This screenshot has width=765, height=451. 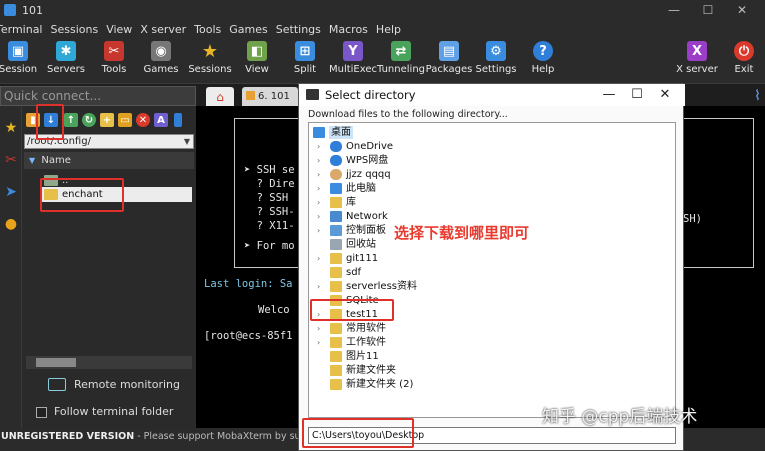 What do you see at coordinates (18, 51) in the screenshot?
I see `session-icon: ▣` at bounding box center [18, 51].